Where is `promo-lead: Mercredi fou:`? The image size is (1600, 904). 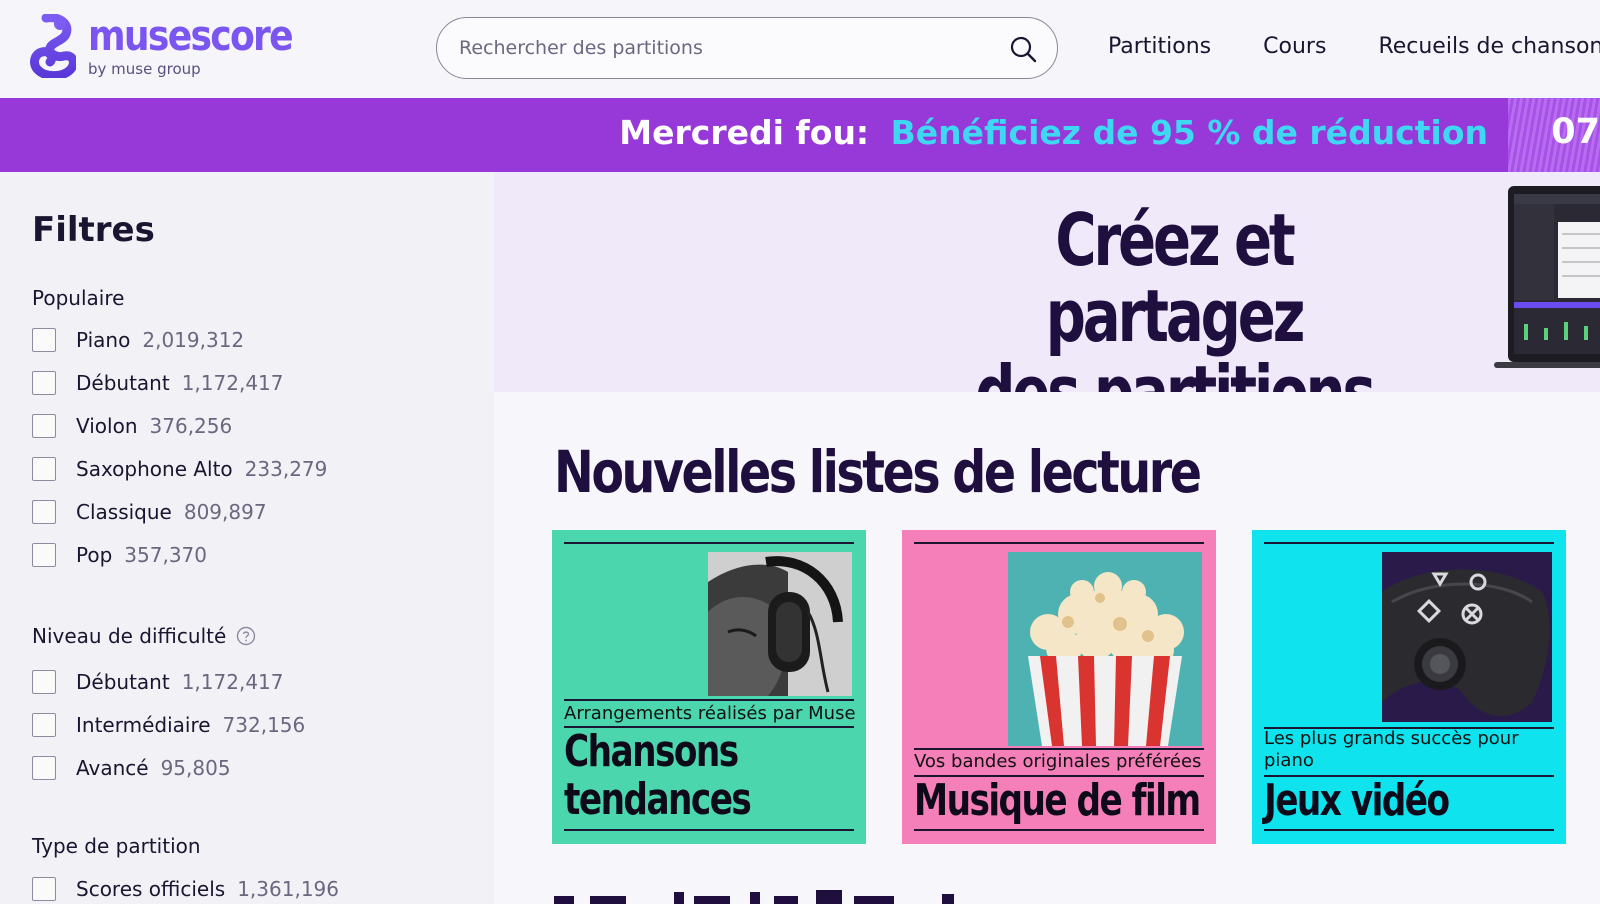
promo-lead: Mercredi fou: is located at coordinates (744, 132).